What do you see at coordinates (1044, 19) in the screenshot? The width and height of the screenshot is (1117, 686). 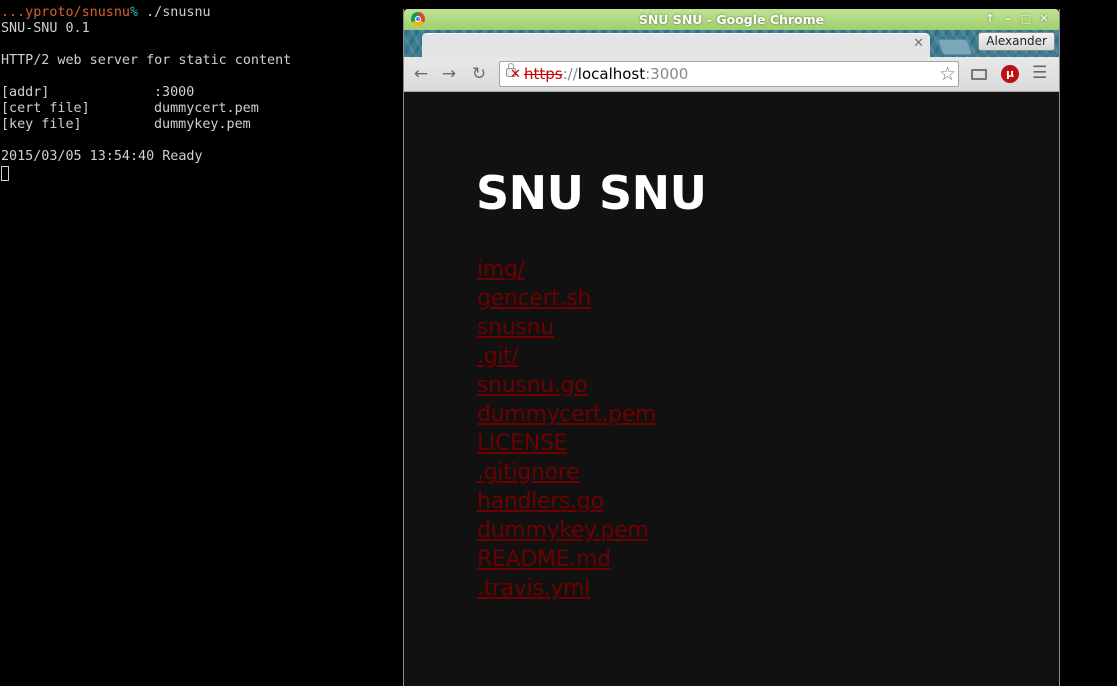 I see `close-window-button: ✕` at bounding box center [1044, 19].